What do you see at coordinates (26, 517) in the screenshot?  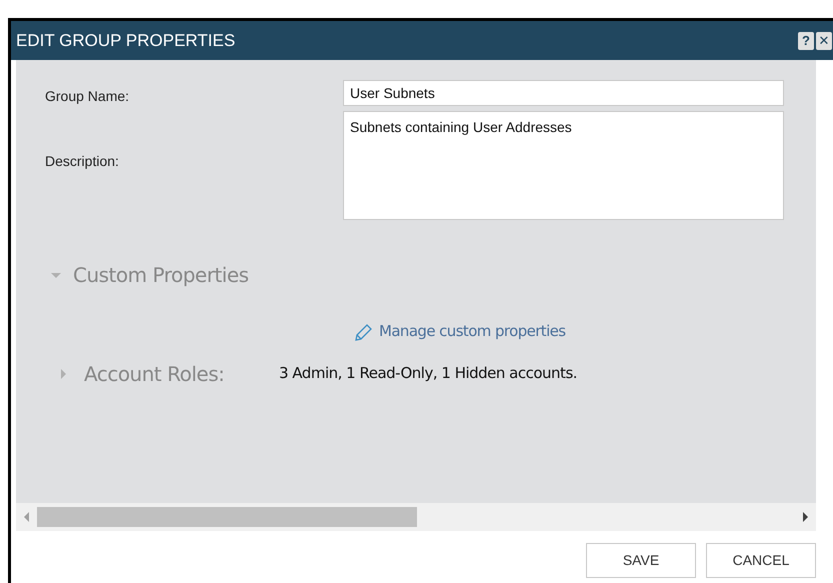 I see `scroll-left-icon` at bounding box center [26, 517].